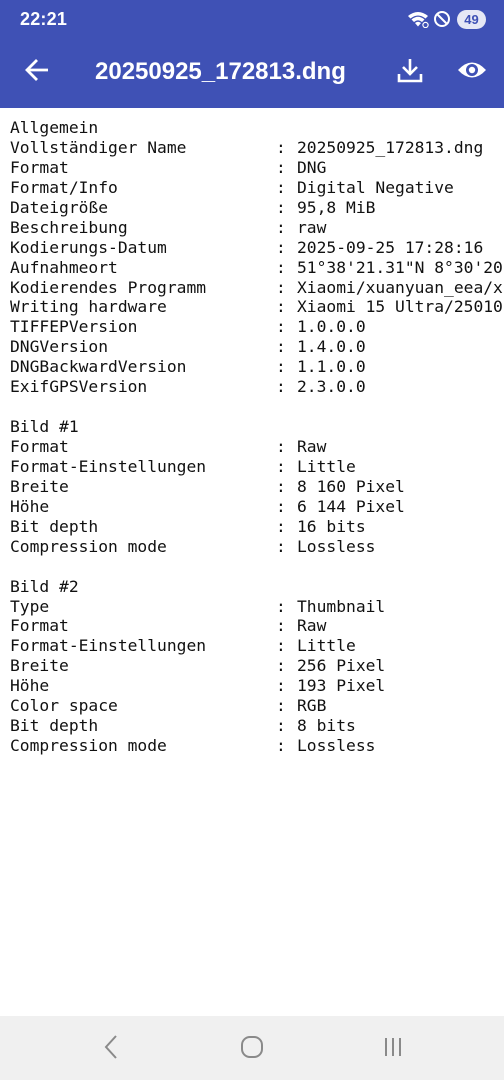 The image size is (504, 1080). Describe the element at coordinates (111, 1049) in the screenshot. I see `nav-back-button` at that location.